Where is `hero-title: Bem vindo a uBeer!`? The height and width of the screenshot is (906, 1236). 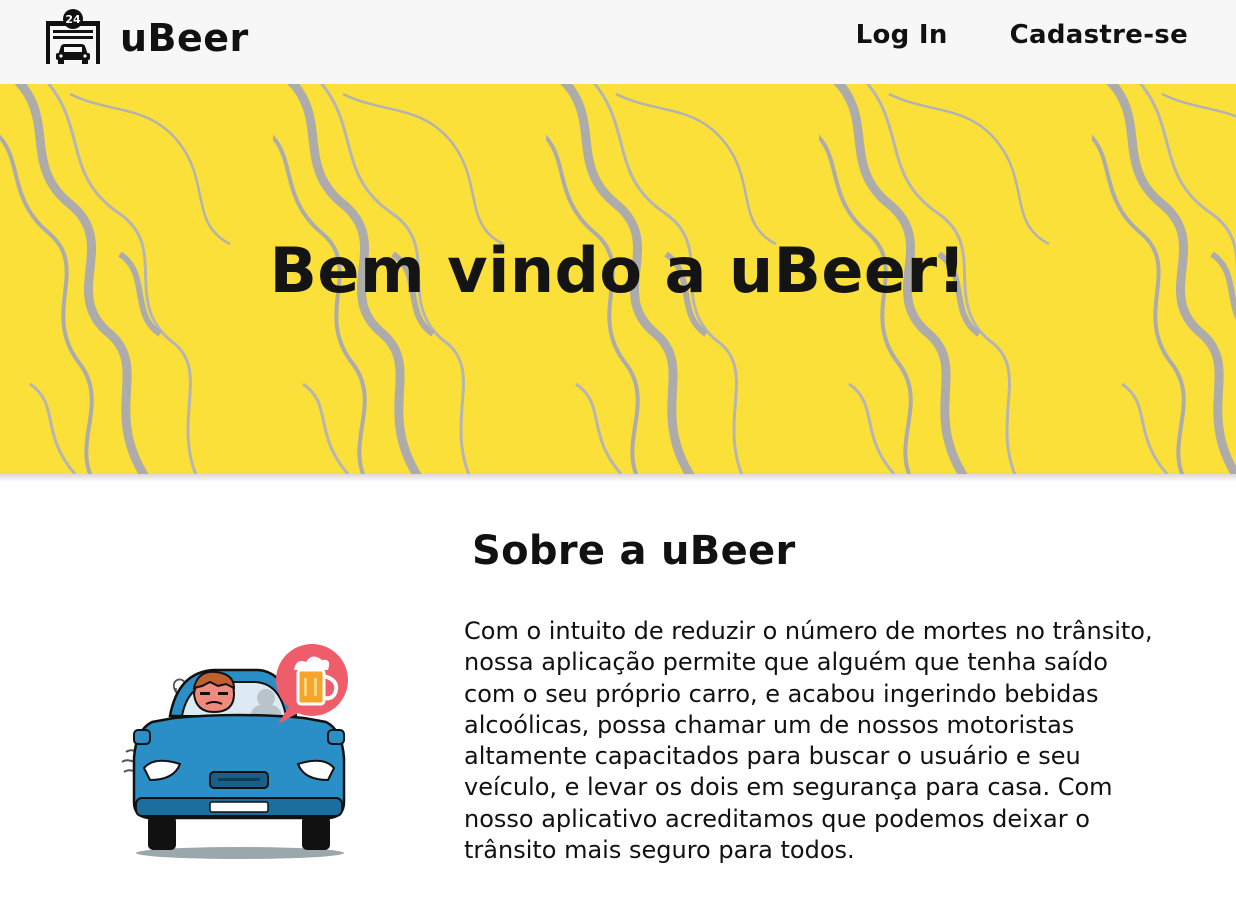
hero-title: Bem vindo a uBeer! is located at coordinates (618, 270).